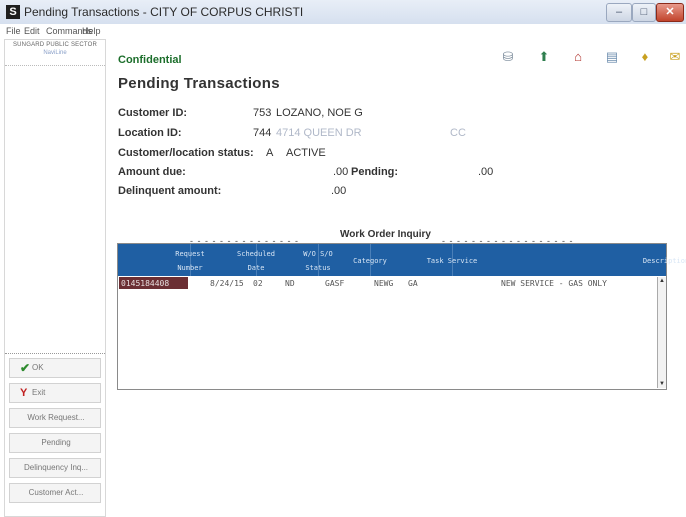 The width and height of the screenshot is (686, 517). I want to click on exit-button: Y Exit, so click(55, 393).